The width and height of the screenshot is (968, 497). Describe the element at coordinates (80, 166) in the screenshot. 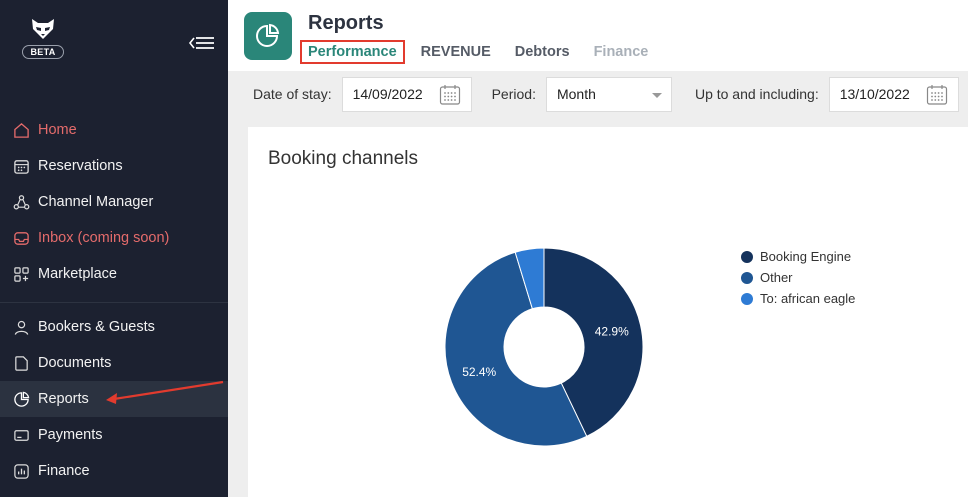

I see `sidebar-item-label: Reservations` at that location.